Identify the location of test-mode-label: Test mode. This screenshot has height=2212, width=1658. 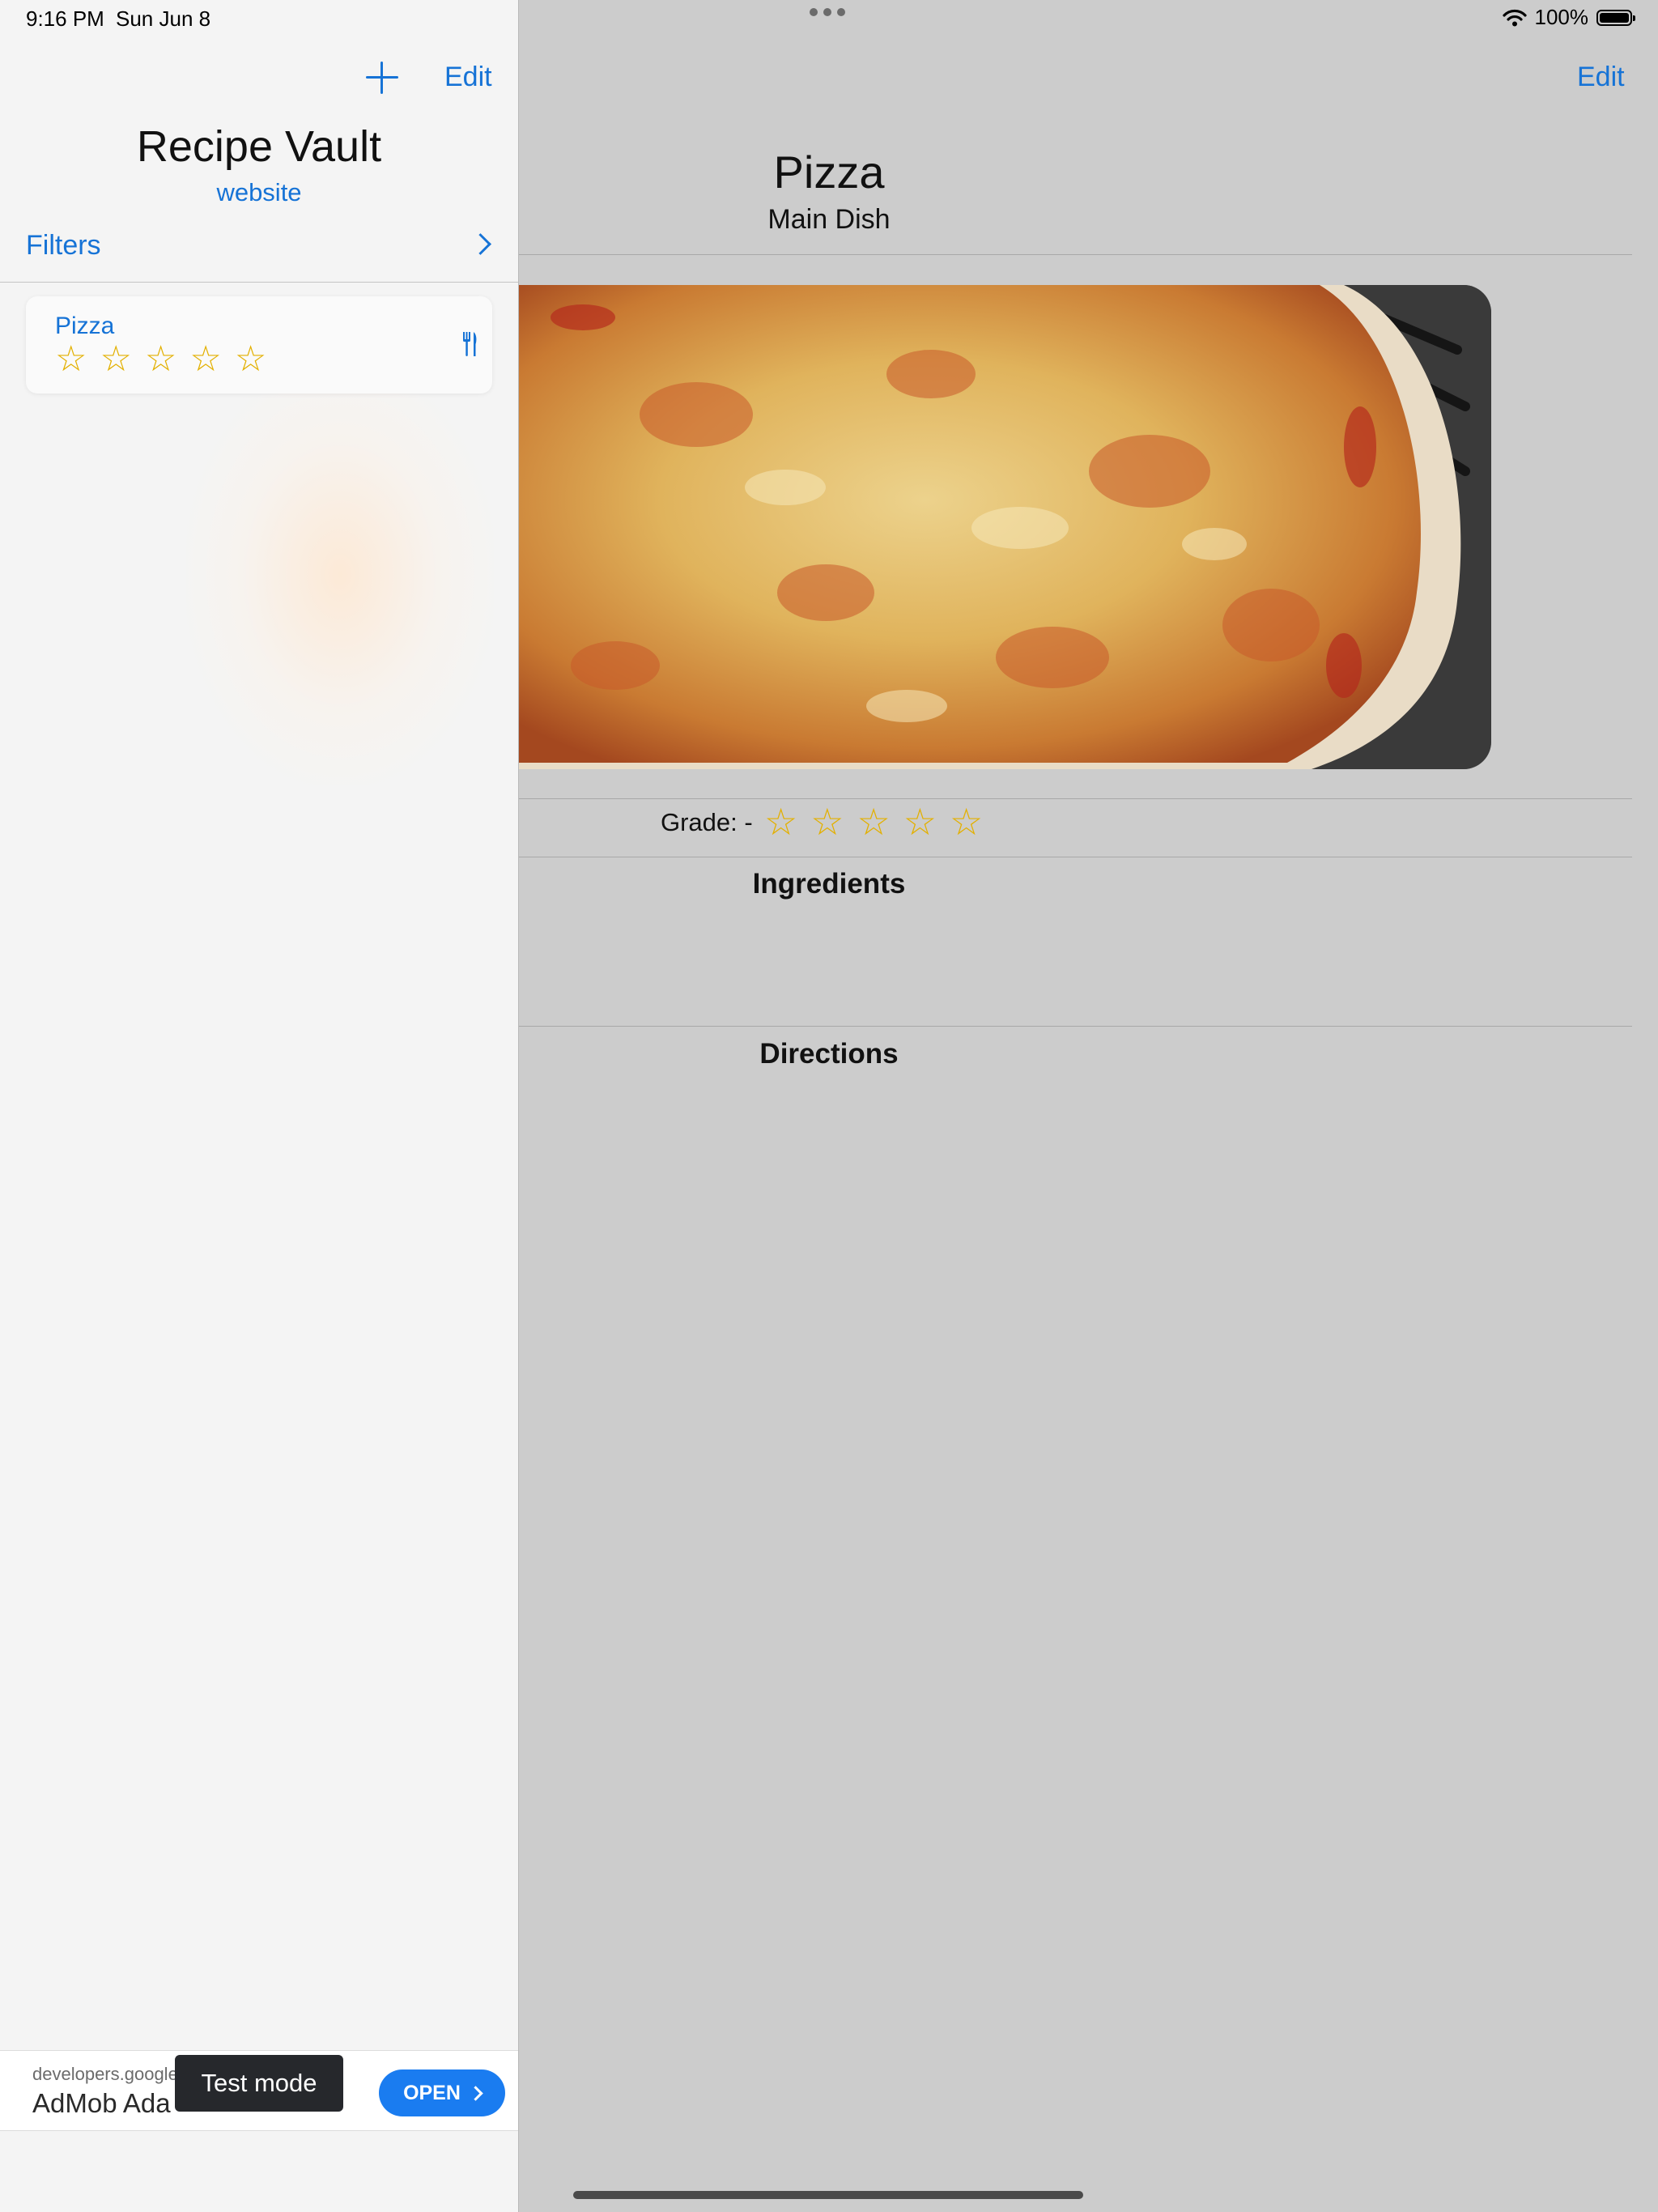
(259, 2083).